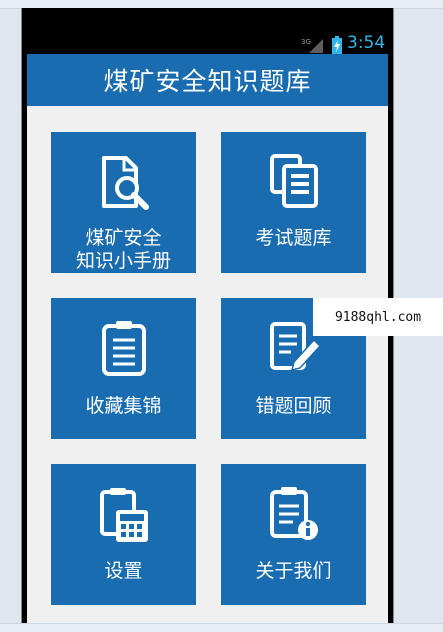 This screenshot has height=632, width=443. I want to click on document-search-icon, so click(125, 183).